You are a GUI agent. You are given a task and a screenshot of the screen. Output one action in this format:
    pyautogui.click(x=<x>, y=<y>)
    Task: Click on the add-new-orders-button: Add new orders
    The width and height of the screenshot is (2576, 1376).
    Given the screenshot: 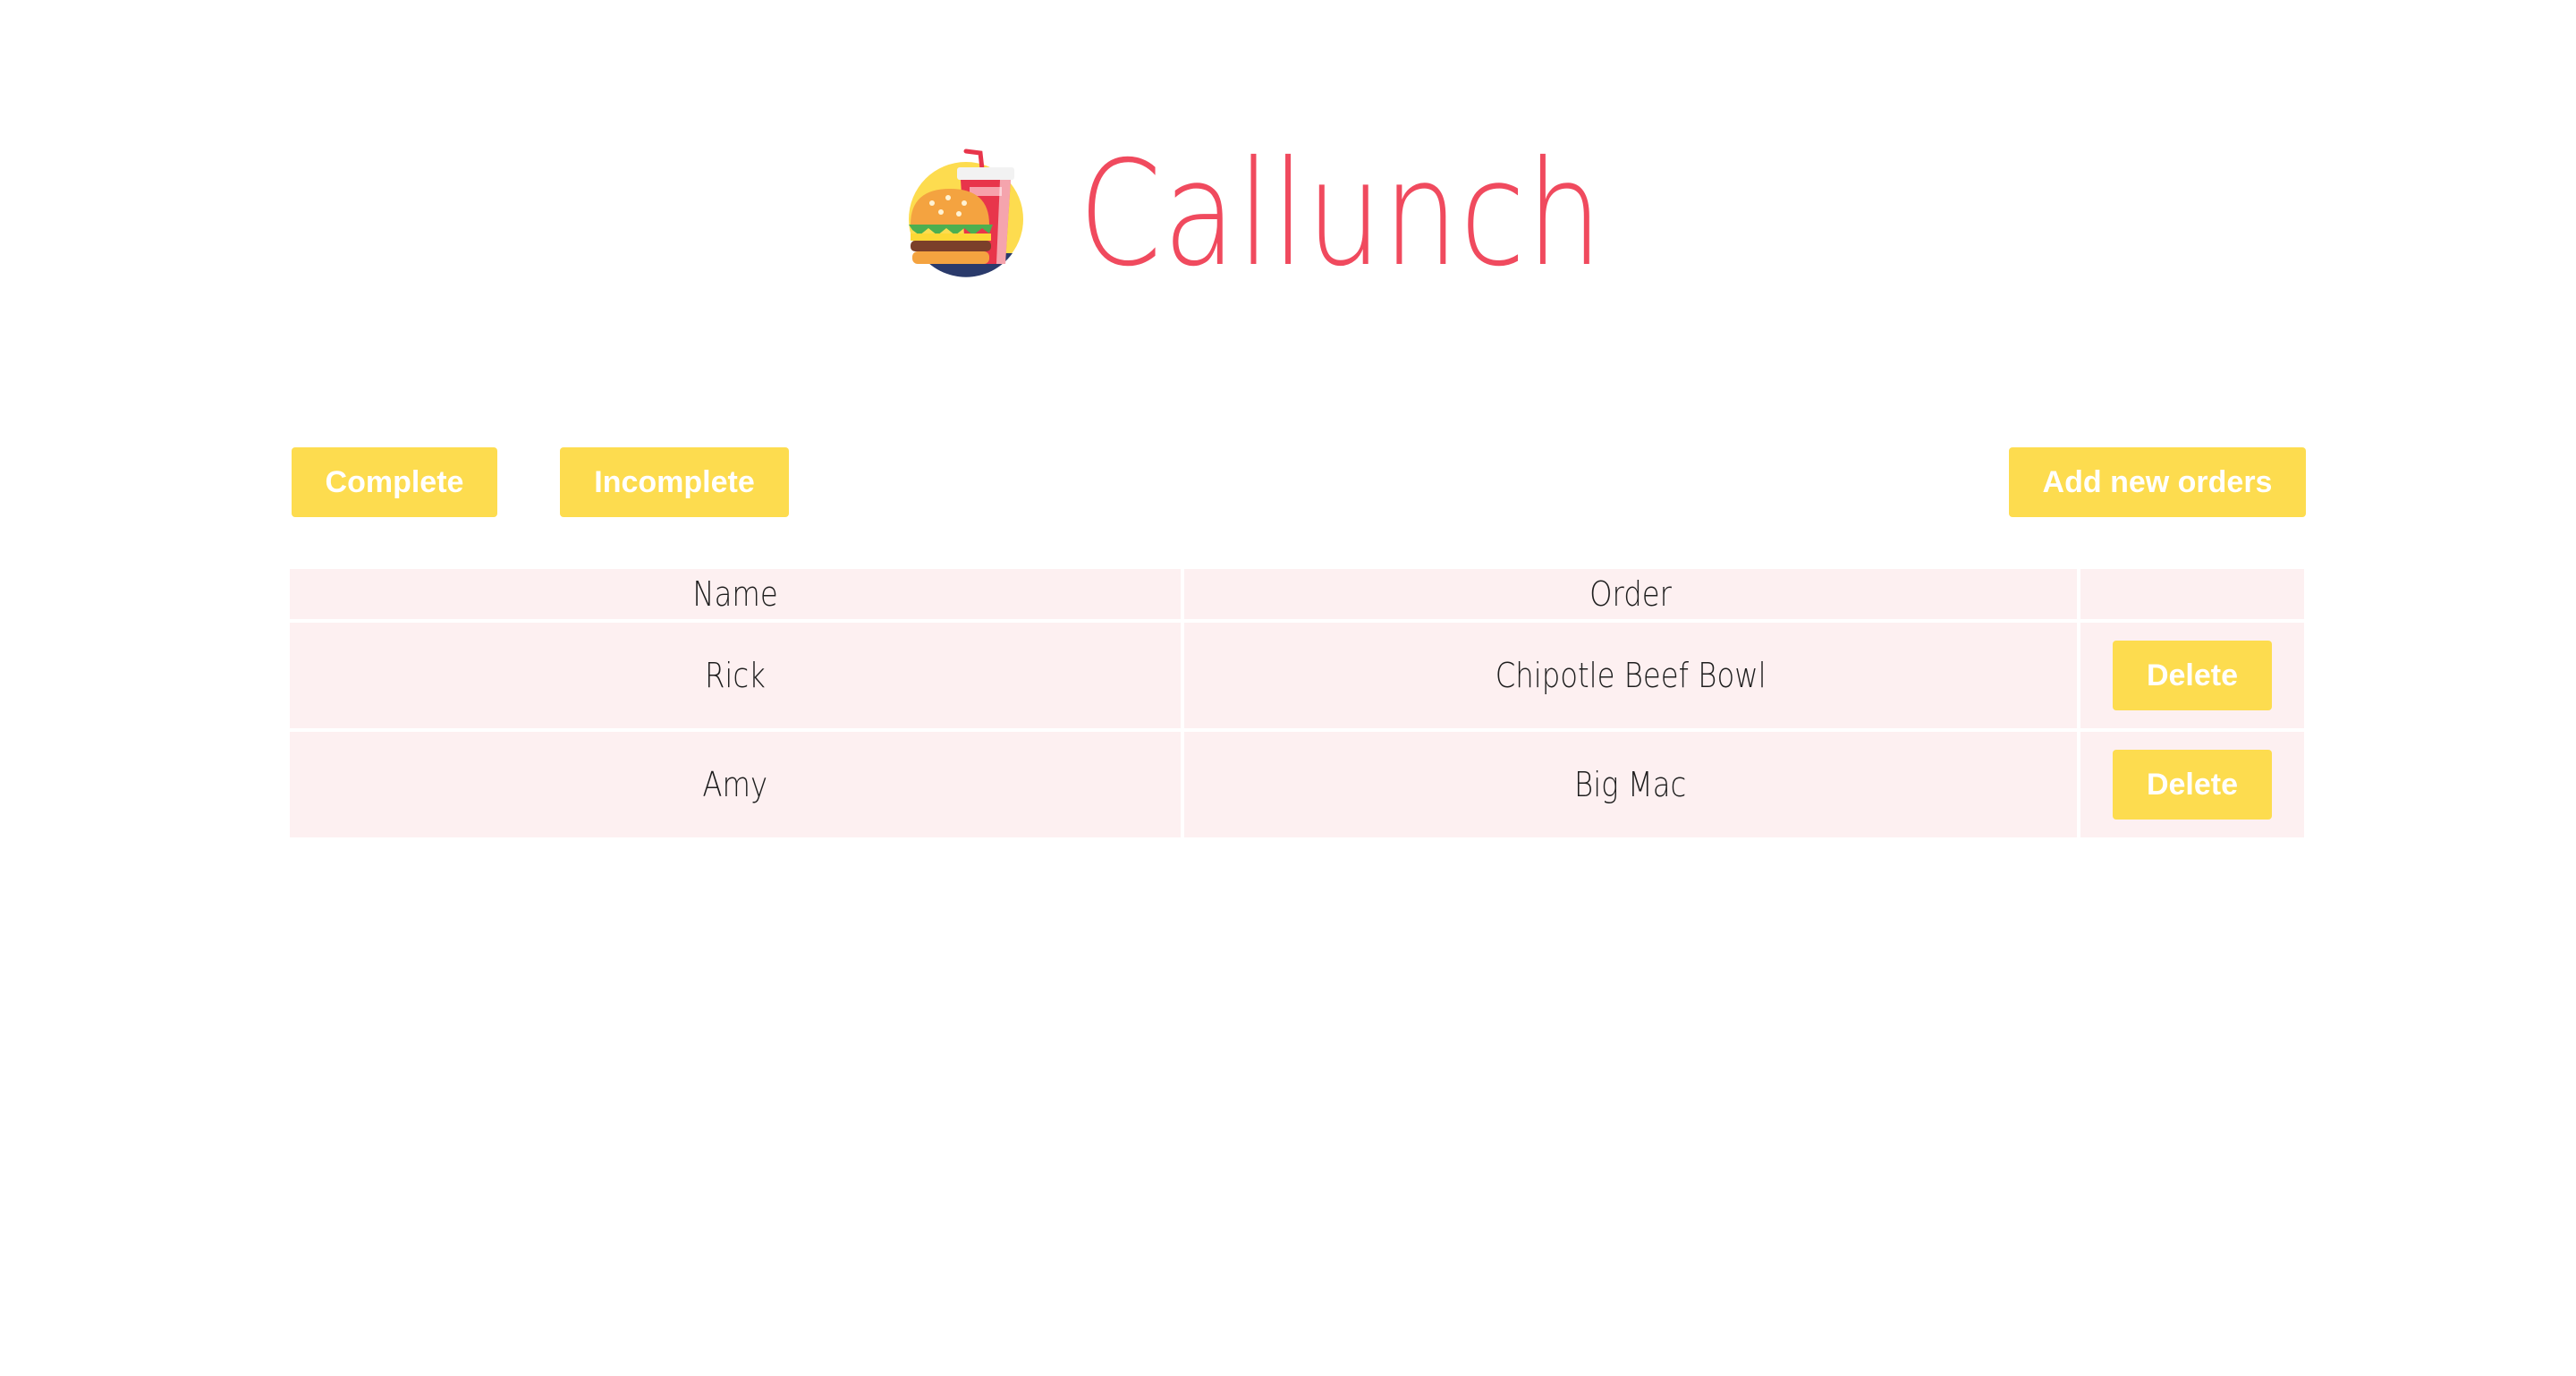 What is the action you would take?
    pyautogui.click(x=2157, y=482)
    